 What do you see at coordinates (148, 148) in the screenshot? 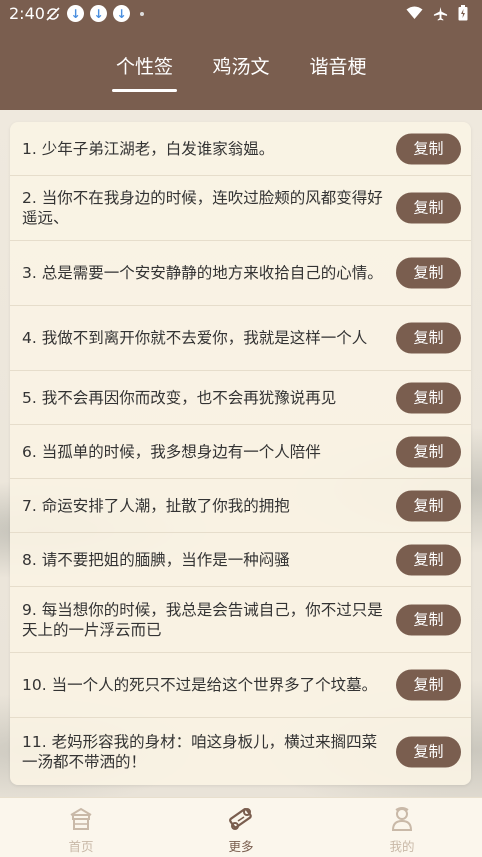
I see `quote-text: 1. 少年子弟江湖老，白发谁家翁媪。` at bounding box center [148, 148].